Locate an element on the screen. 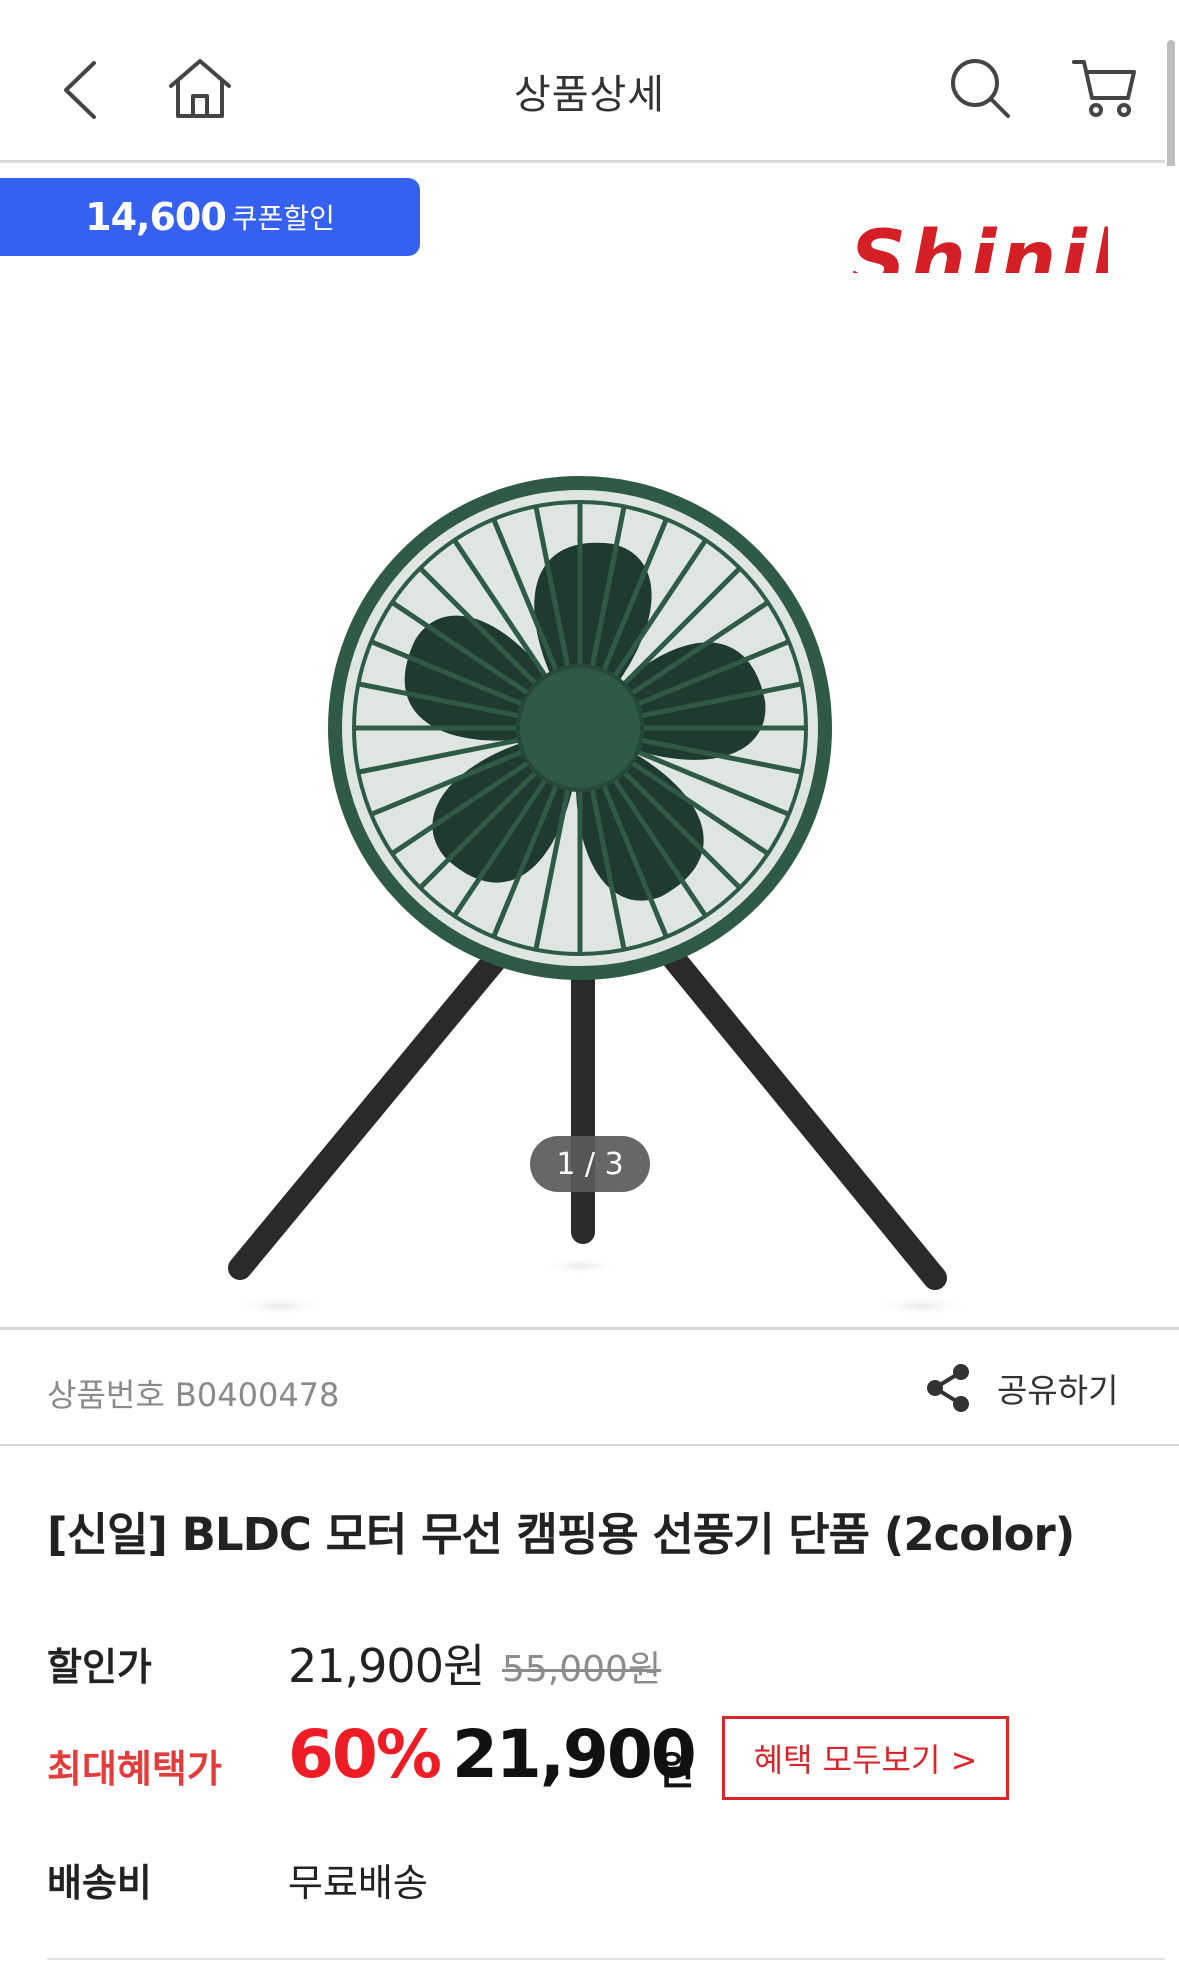  image-pager: 1 / 3 is located at coordinates (590, 1164).